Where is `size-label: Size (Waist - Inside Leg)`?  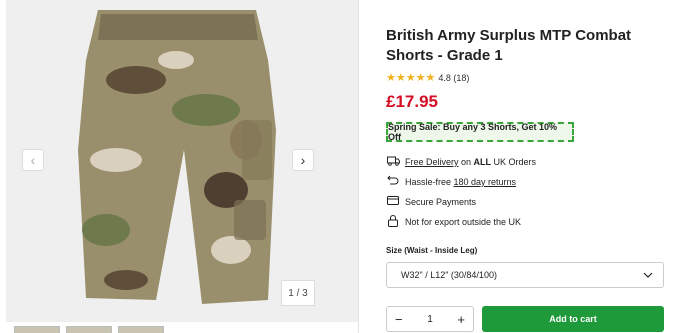
size-label: Size (Waist - Inside Leg) is located at coordinates (432, 250).